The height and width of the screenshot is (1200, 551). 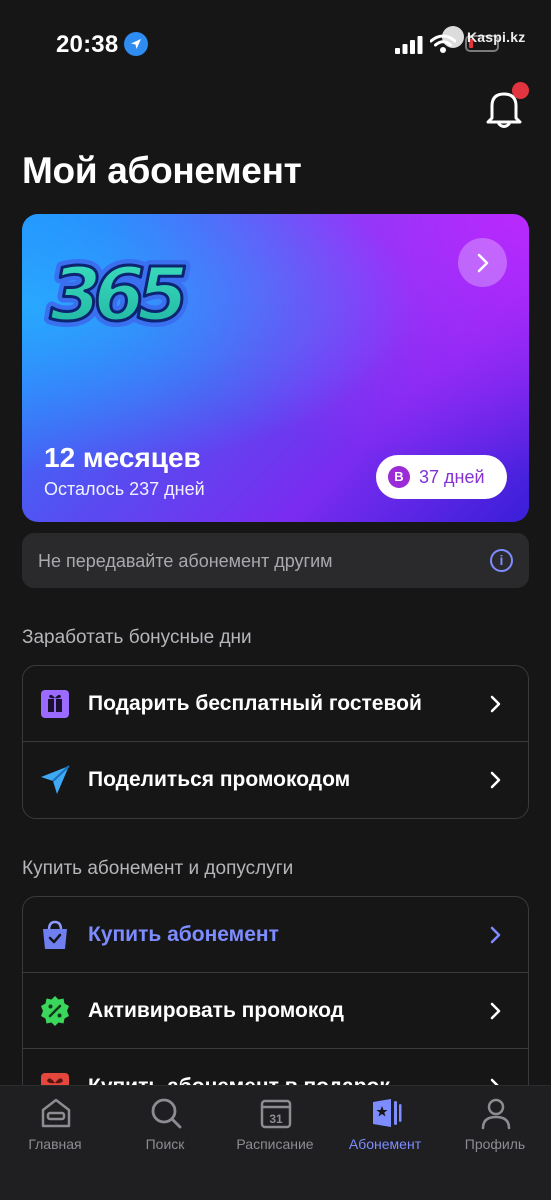 I want to click on gift-guest-pass-item: Подарить бесплатный гостевой, so click(x=275, y=704).